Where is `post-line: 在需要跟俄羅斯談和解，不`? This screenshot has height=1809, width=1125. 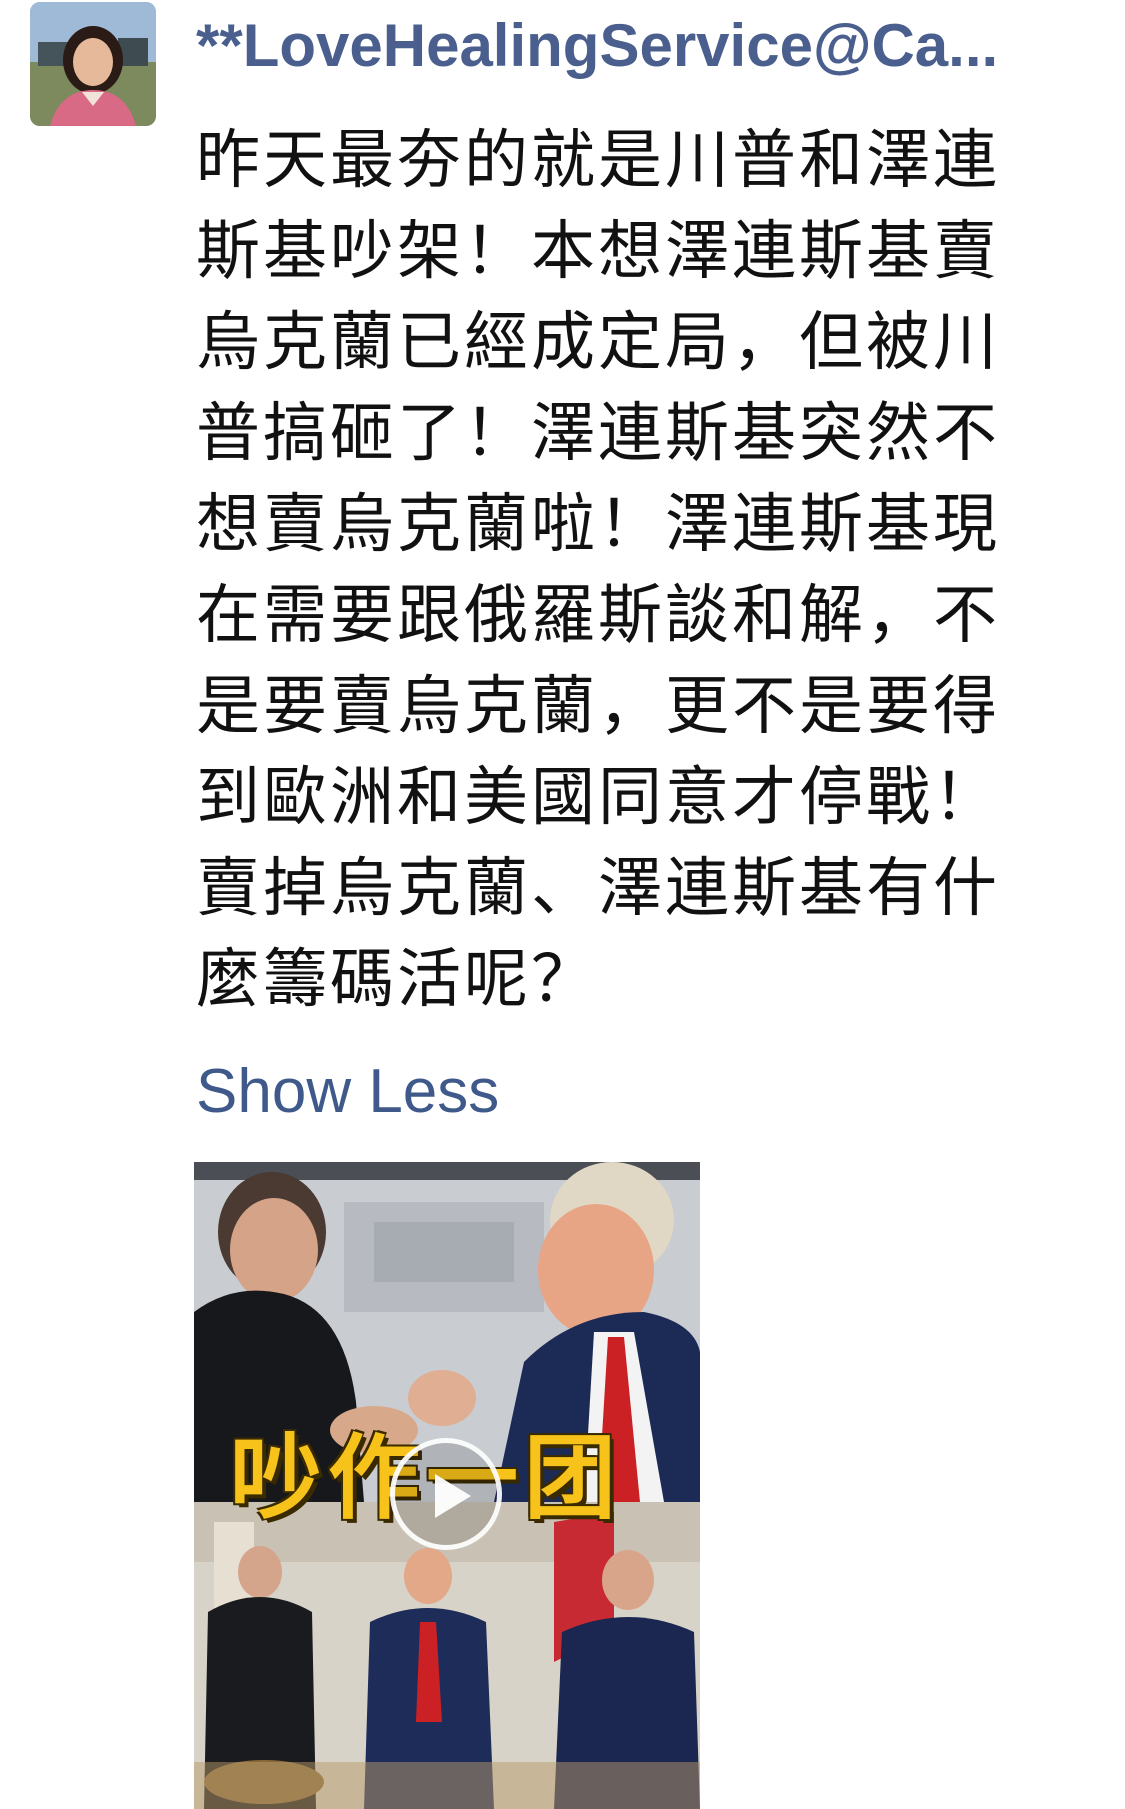 post-line: 在需要跟俄羅斯談和解，不 is located at coordinates (598, 616).